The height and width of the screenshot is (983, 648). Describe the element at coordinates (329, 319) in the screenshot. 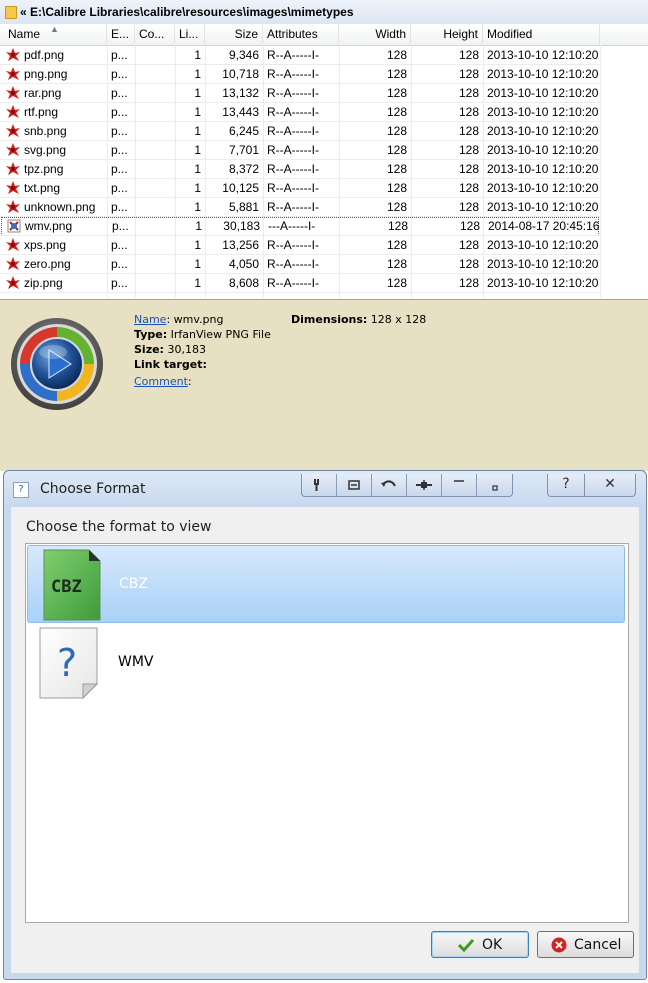

I see `preview-dimensions-label: Dimensions:` at that location.